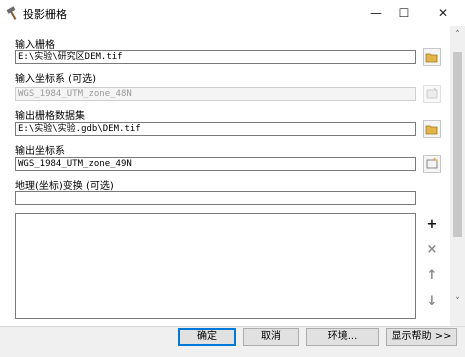 This screenshot has height=357, width=465. What do you see at coordinates (40, 151) in the screenshot?
I see `output-cs-label: 输出坐标系` at bounding box center [40, 151].